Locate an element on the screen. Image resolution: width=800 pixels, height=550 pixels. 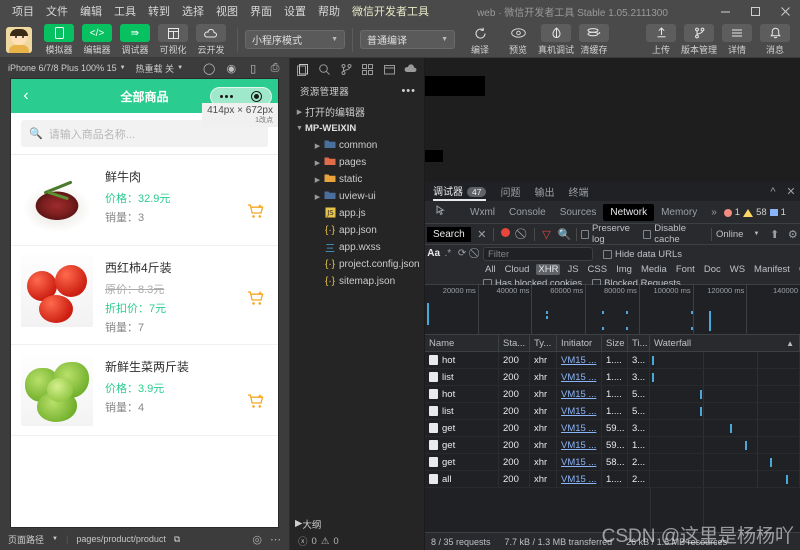
list-item: 西红柿4斤装 原价：8.3元 折扣价：7元 销量：7 is located at coordinates (144, 295).